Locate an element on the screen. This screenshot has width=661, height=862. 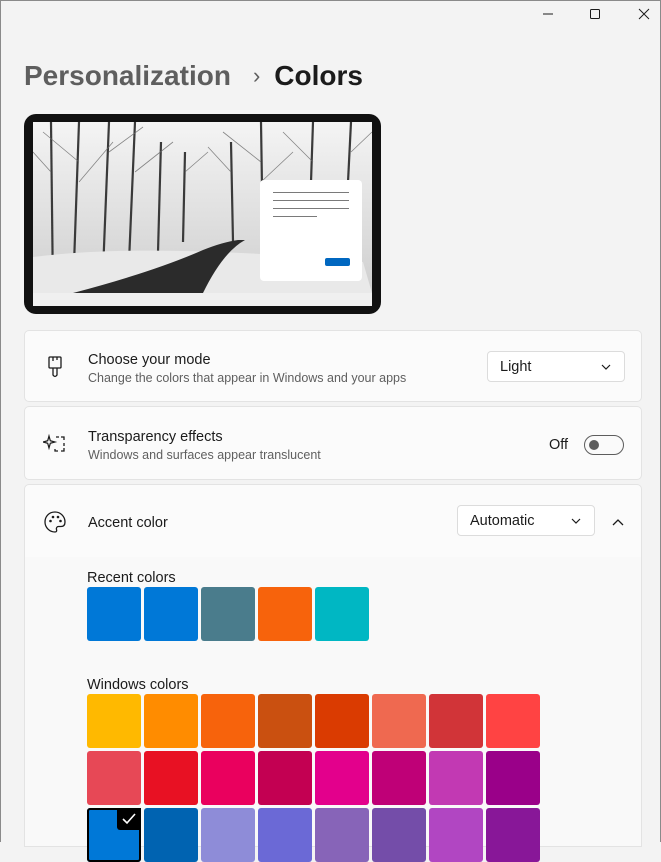
sparkle-icon is located at coordinates (54, 442).